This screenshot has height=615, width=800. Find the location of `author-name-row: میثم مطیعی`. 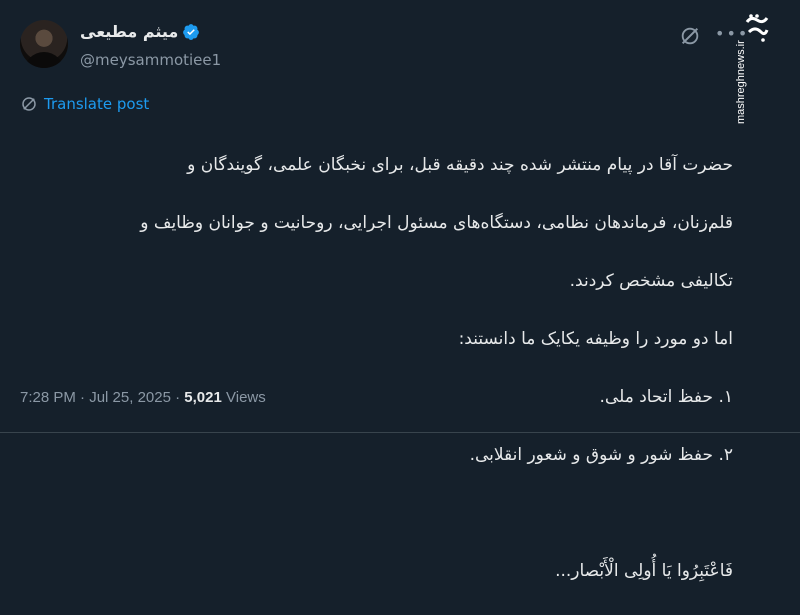

author-name-row: میثم مطیعی is located at coordinates (140, 31).